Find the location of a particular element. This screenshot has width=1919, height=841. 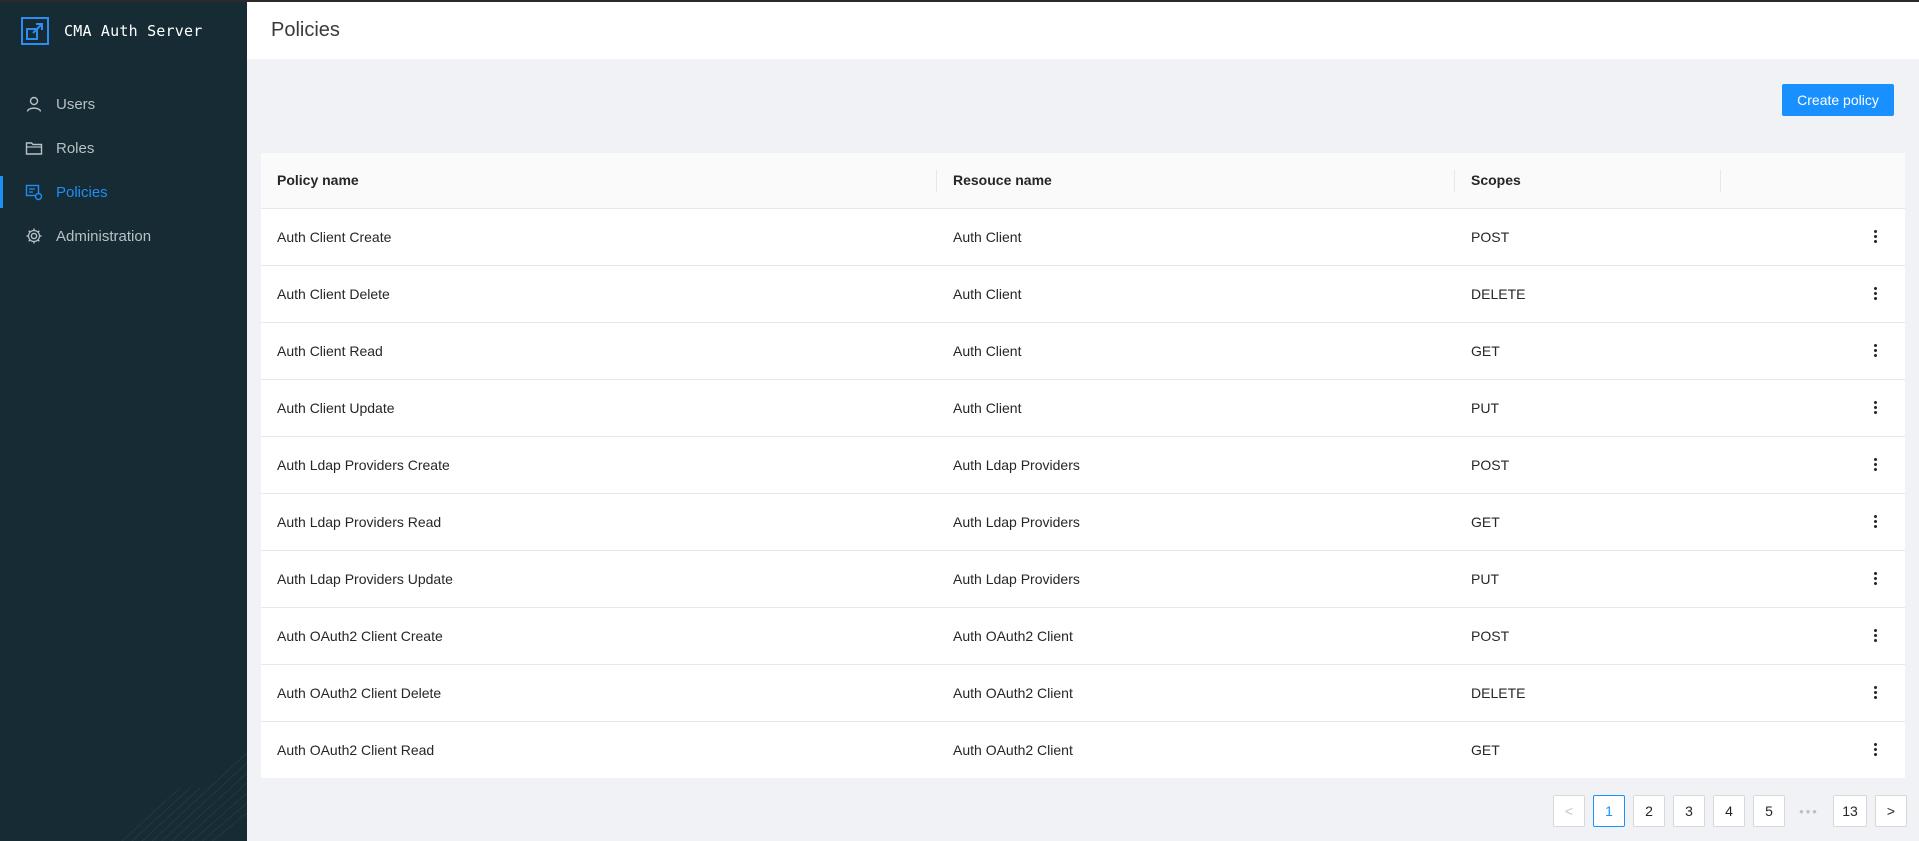

prev-page-button: < is located at coordinates (1569, 811).